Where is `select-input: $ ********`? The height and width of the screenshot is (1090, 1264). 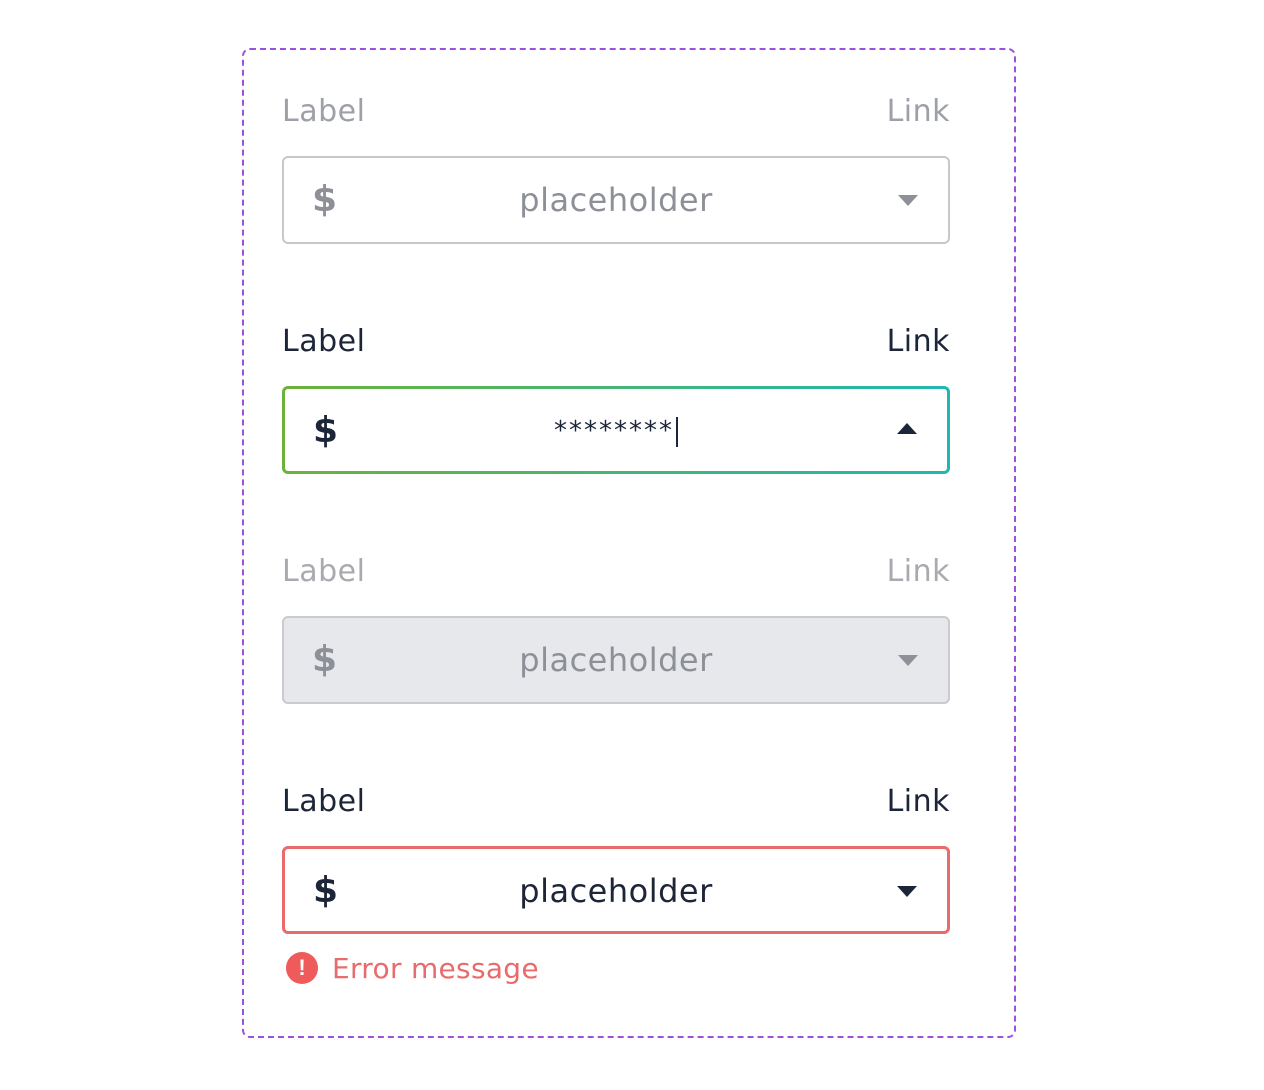 select-input: $ ******** is located at coordinates (616, 430).